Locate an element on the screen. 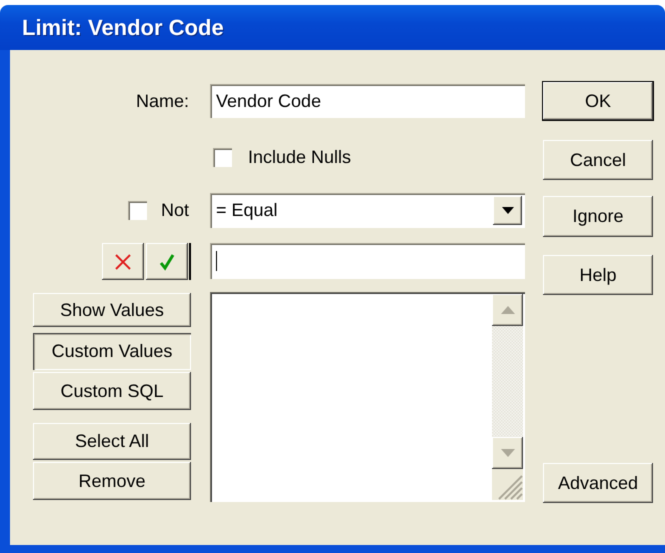 This screenshot has width=665, height=553. checkmark-icon is located at coordinates (167, 261).